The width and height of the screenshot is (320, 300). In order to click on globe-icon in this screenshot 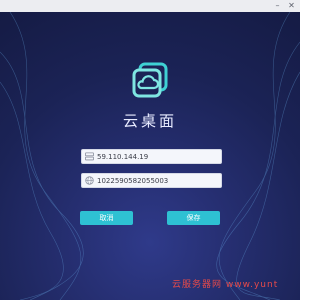, I will do `click(89, 180)`.